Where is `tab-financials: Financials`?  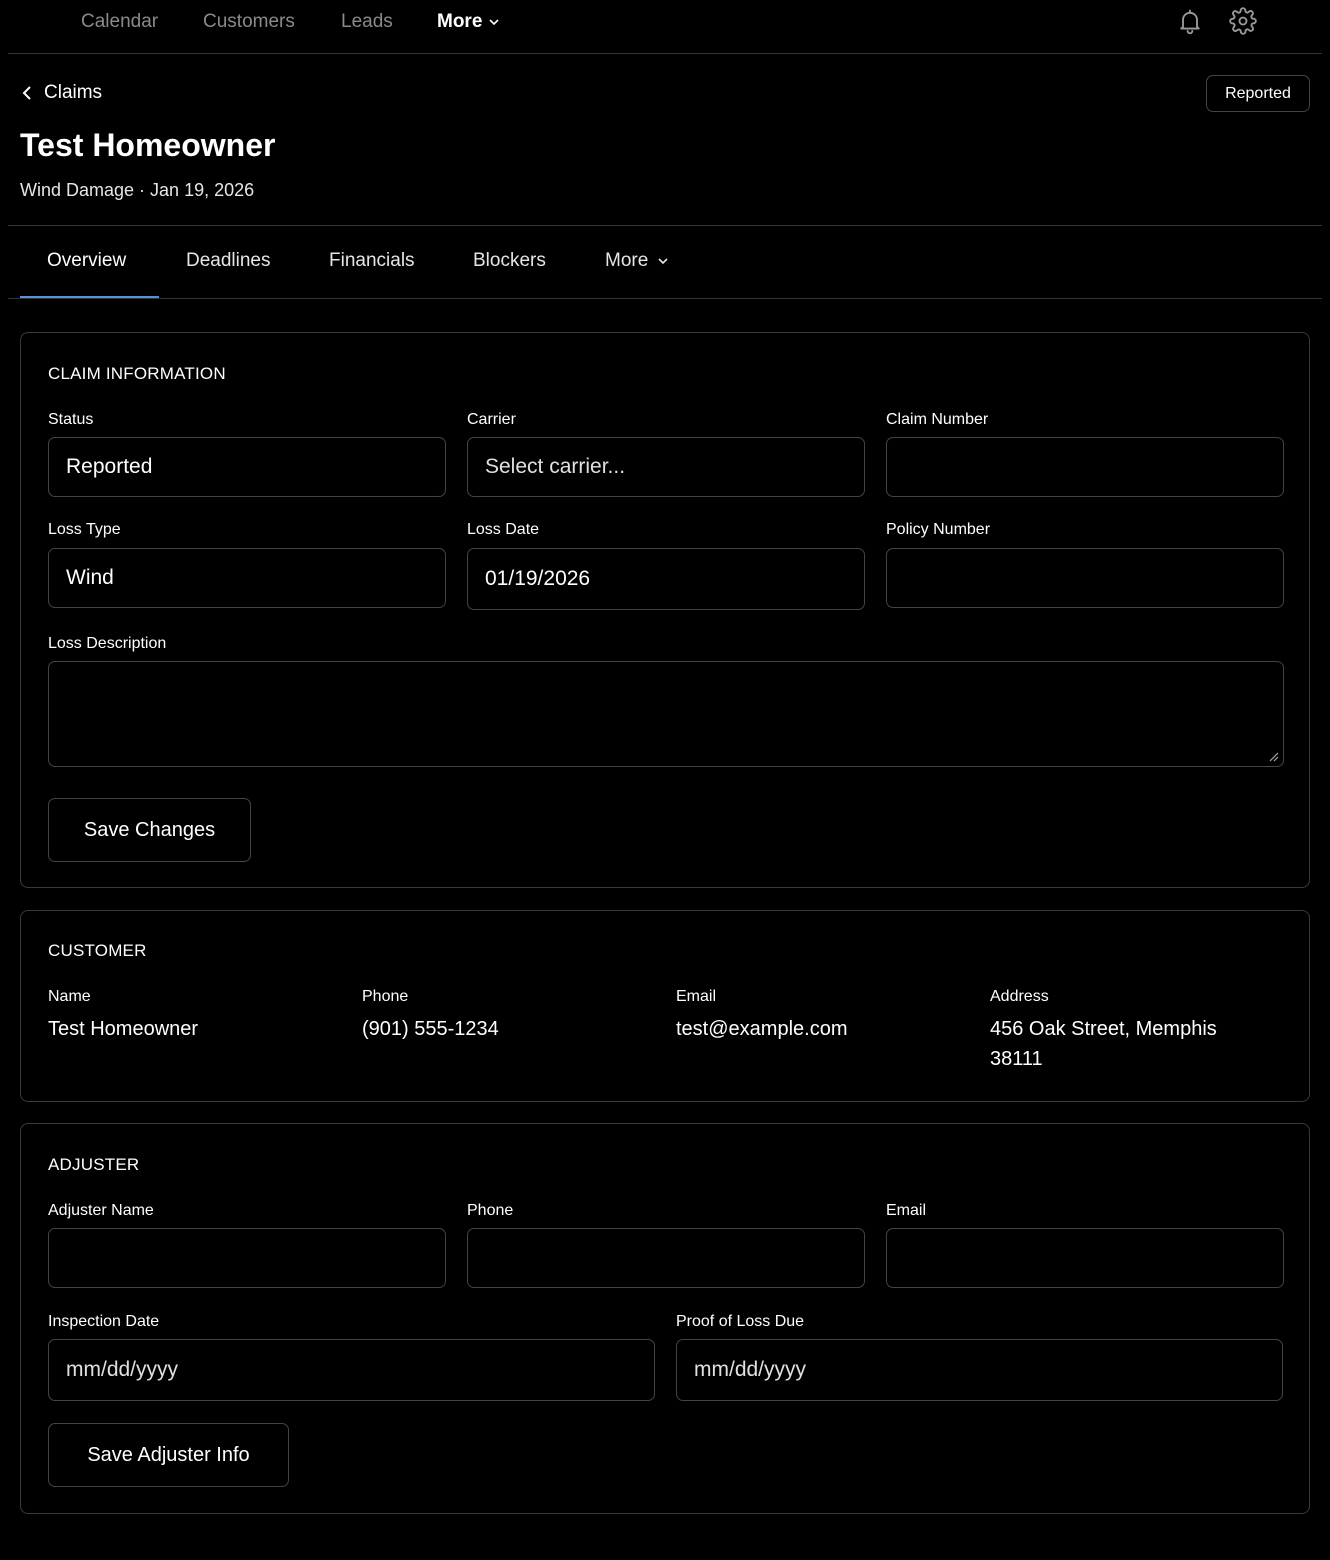 tab-financials: Financials is located at coordinates (372, 261).